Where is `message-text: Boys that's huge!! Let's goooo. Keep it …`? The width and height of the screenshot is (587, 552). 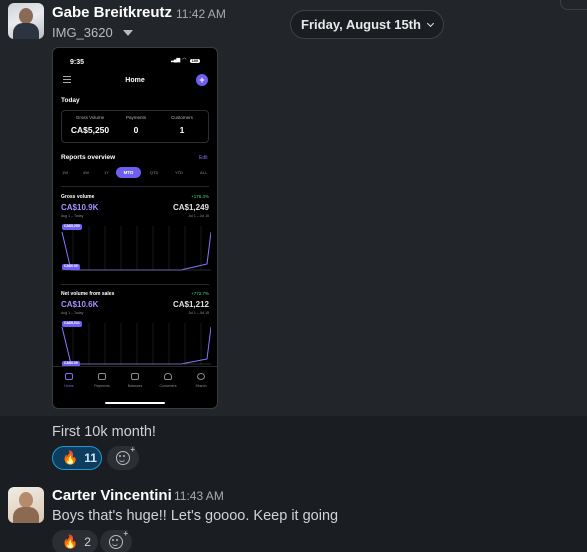 message-text: Boys that's huge!! Let's goooo. Keep it … is located at coordinates (195, 516).